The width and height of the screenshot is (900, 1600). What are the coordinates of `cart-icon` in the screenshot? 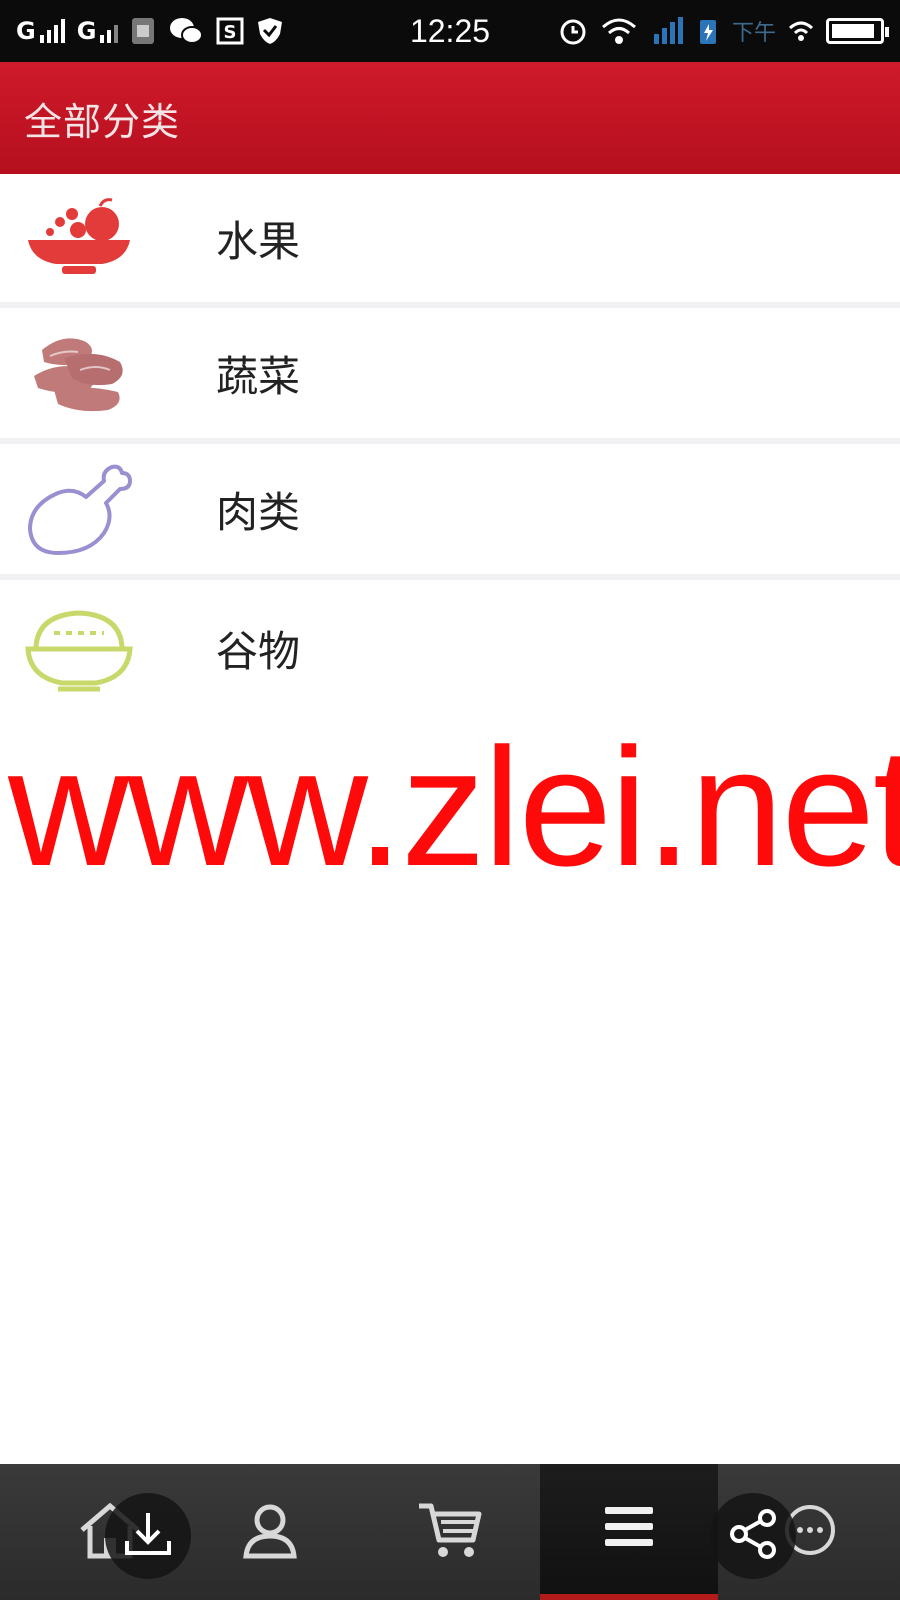 It's located at (450, 1532).